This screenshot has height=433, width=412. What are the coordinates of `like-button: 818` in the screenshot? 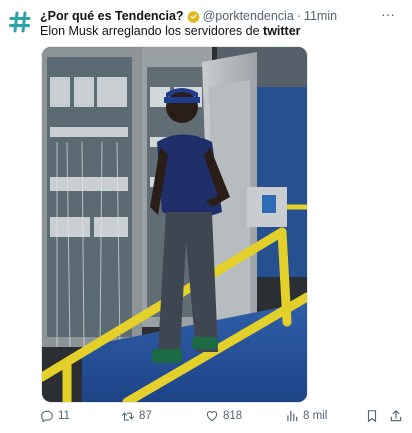 It's located at (223, 416).